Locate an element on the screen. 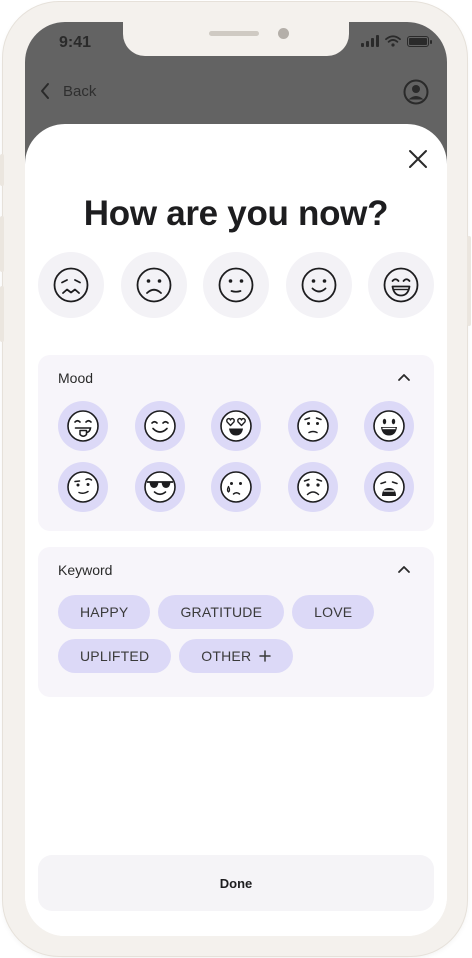 The height and width of the screenshot is (958, 472). neutral-face-icon is located at coordinates (236, 285).